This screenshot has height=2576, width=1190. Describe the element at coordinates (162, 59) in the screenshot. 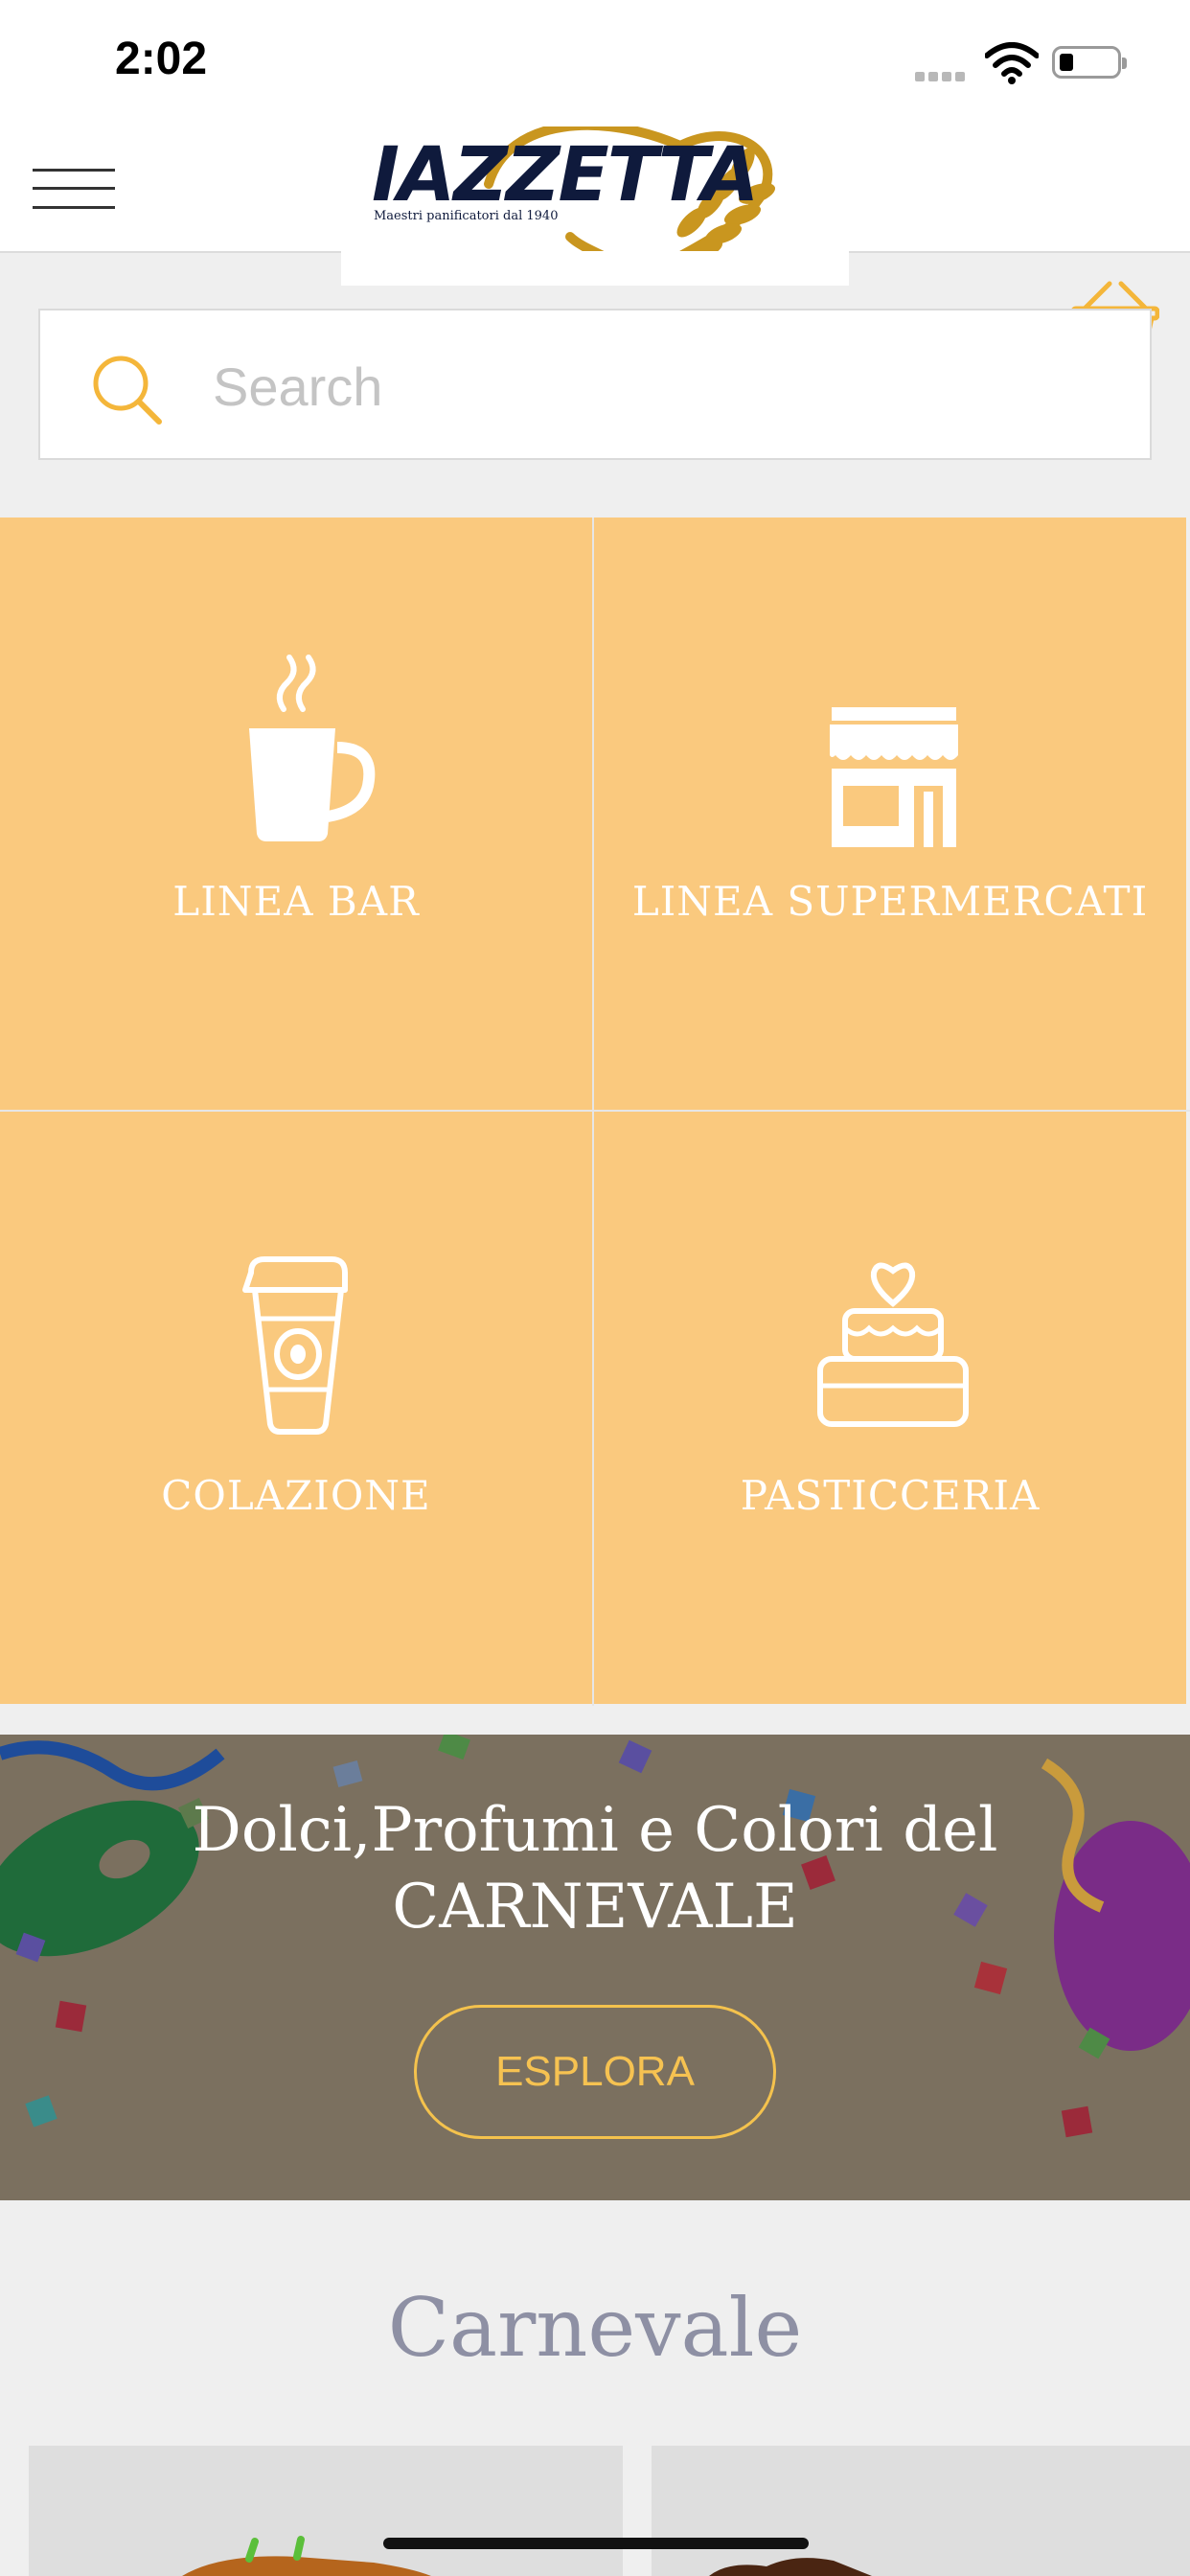

I see `status-time: 2:02` at that location.